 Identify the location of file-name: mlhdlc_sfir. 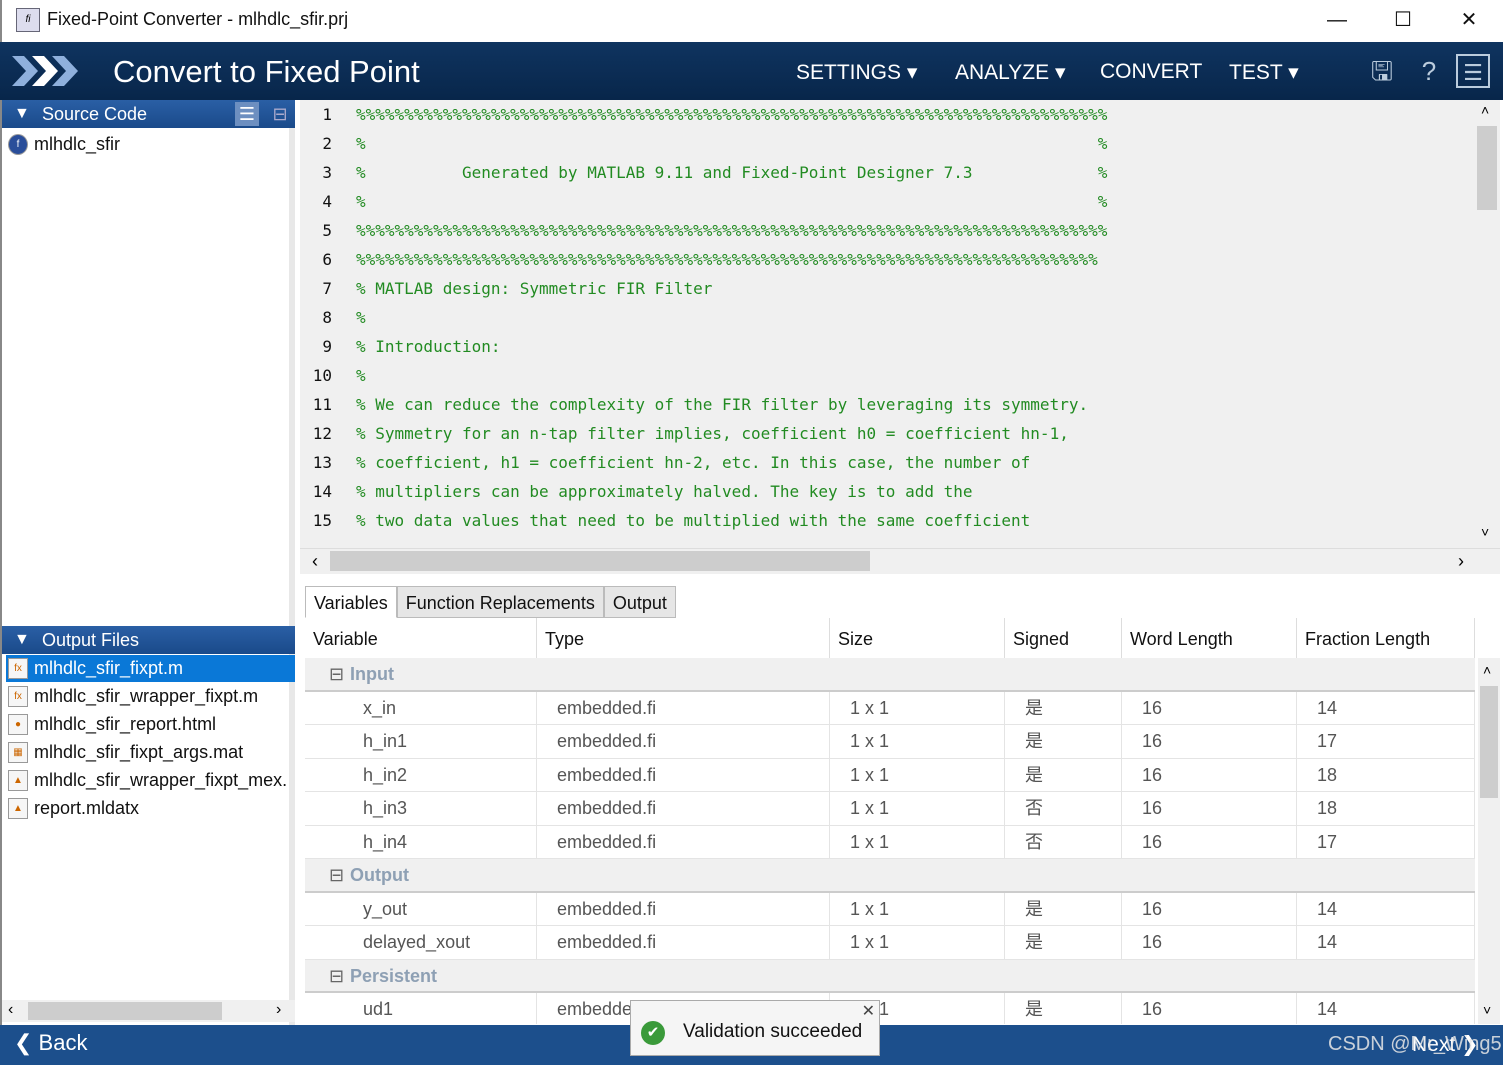
(77, 144).